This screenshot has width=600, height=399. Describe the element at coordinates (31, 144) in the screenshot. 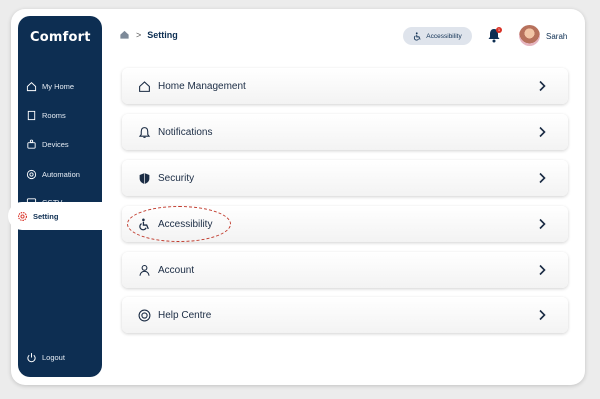

I see `device-icon` at that location.